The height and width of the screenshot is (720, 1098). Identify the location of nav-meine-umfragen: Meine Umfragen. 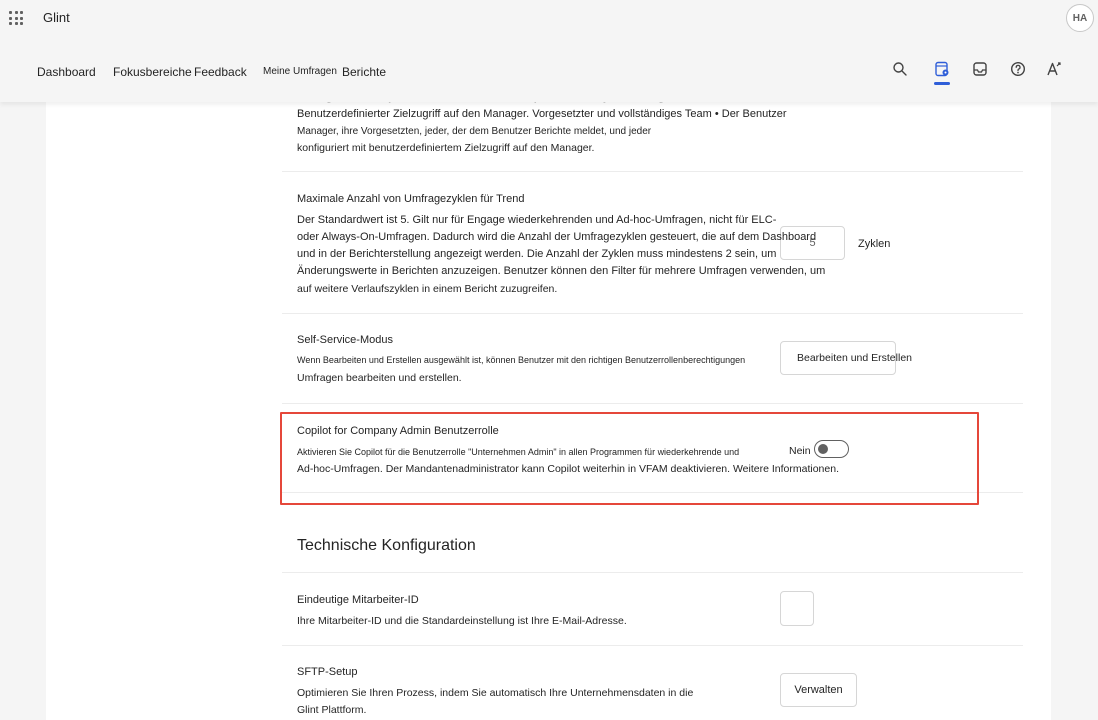
(300, 71).